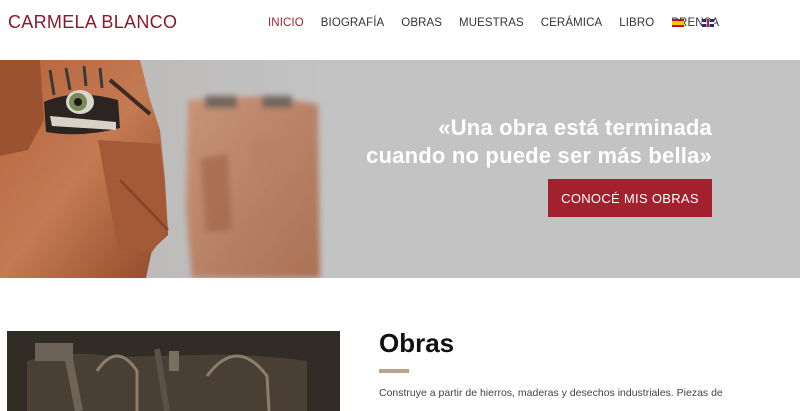  Describe the element at coordinates (630, 198) in the screenshot. I see `view-works-button: CONOCÉ MIS OBRAS` at that location.